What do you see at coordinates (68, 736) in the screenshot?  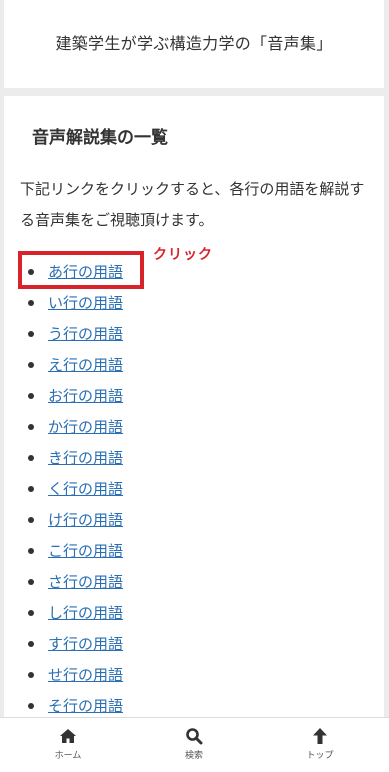 I see `home-icon` at bounding box center [68, 736].